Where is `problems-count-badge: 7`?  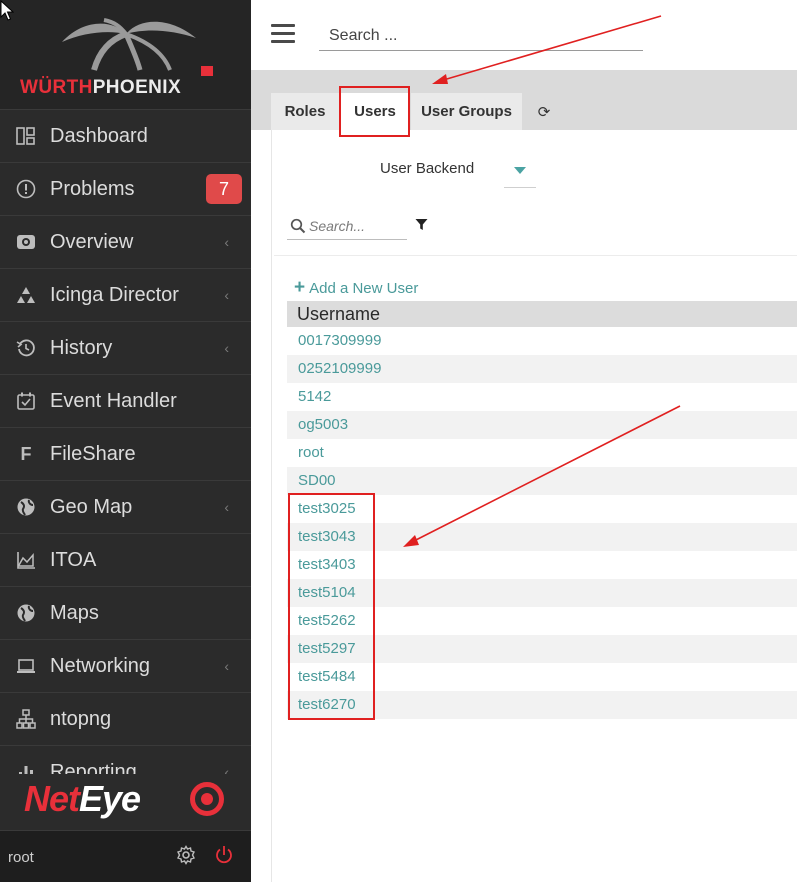 problems-count-badge: 7 is located at coordinates (224, 189).